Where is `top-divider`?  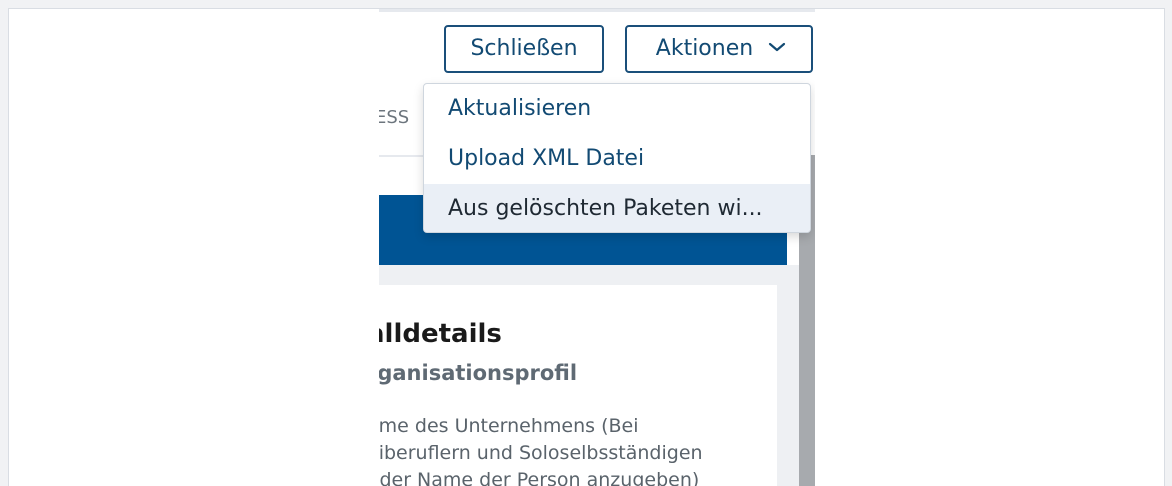 top-divider is located at coordinates (597, 10).